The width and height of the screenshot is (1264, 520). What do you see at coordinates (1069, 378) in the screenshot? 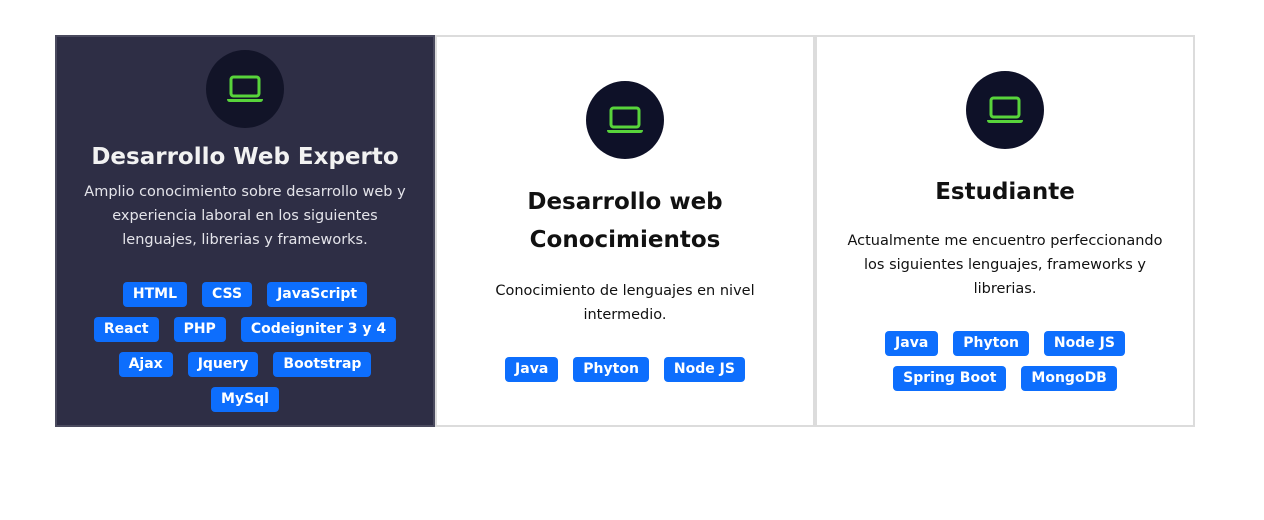
I see `tag-mongodb: MongoDB` at bounding box center [1069, 378].